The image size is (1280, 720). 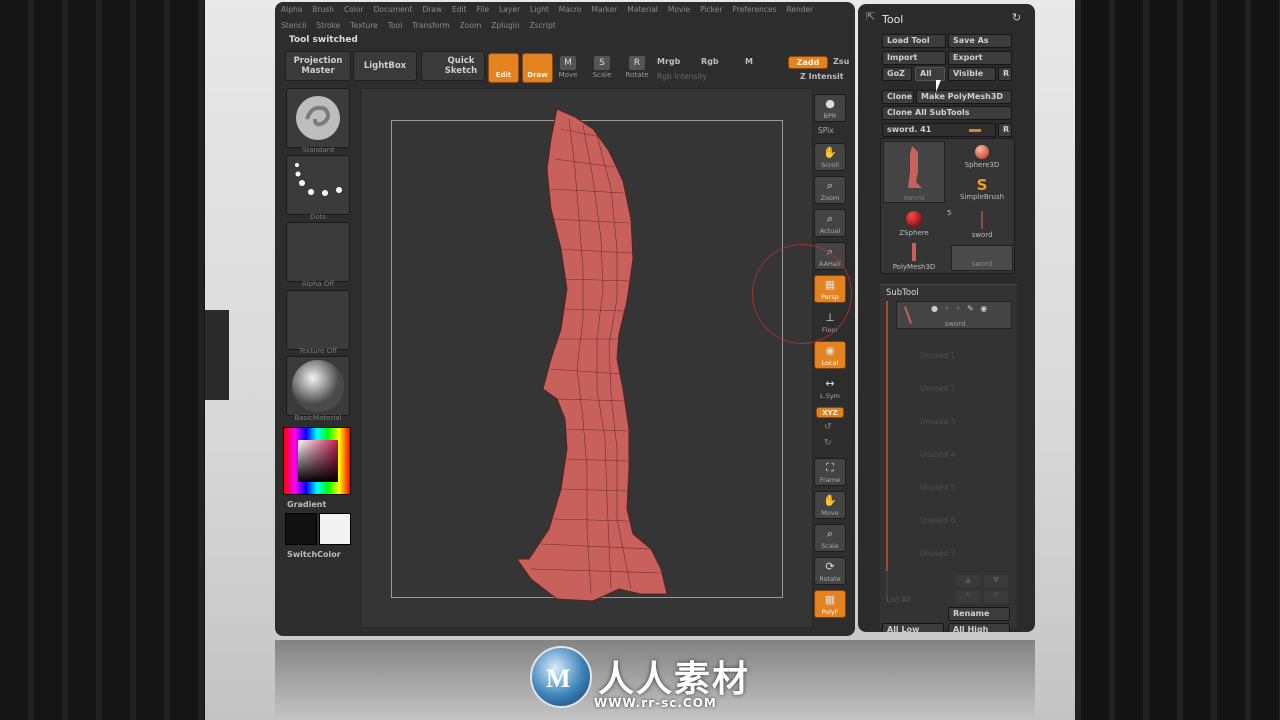 What do you see at coordinates (453, 66) in the screenshot?
I see `quick-sketch-button: Quick Sketch` at bounding box center [453, 66].